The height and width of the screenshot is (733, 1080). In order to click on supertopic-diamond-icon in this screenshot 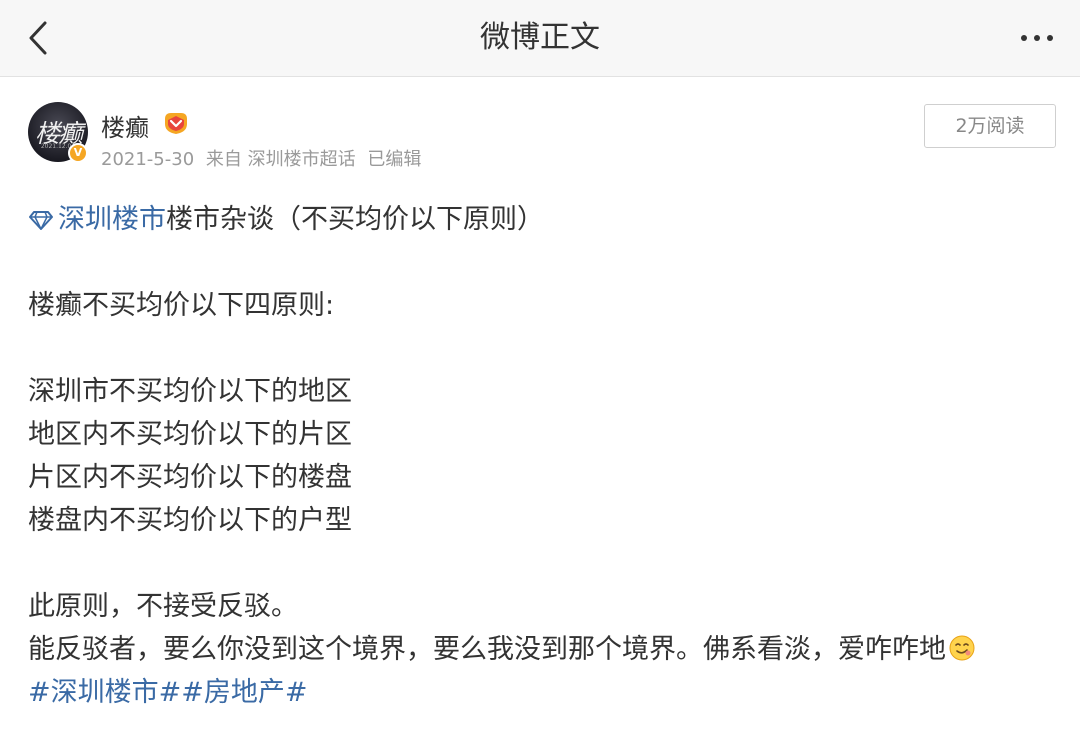, I will do `click(41, 220)`.